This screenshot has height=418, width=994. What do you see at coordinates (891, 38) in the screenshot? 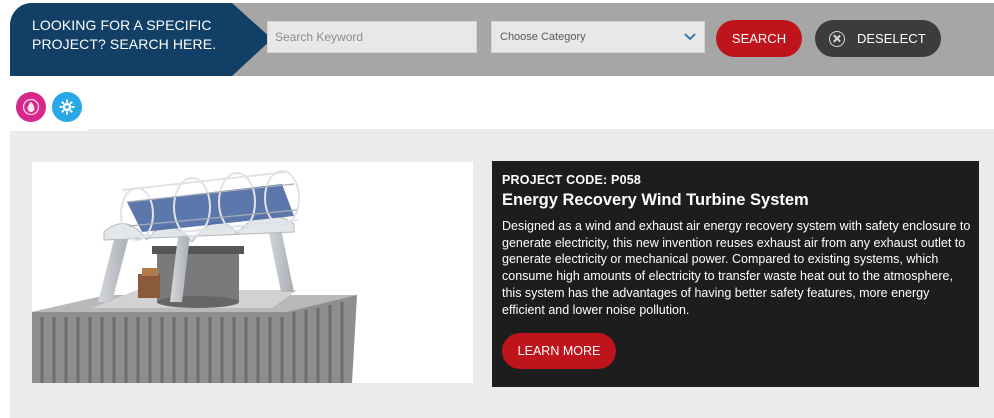
I see `deselect-button-label: DESELECT` at bounding box center [891, 38].